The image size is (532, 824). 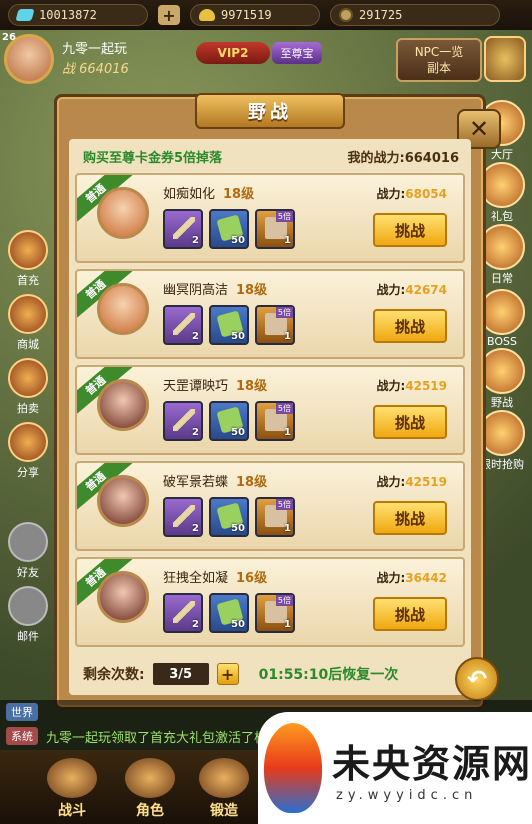 What do you see at coordinates (271, 156) in the screenshot?
I see `dialog-header: 购买至尊卡金券5倍掉落 我的战力:664016` at bounding box center [271, 156].